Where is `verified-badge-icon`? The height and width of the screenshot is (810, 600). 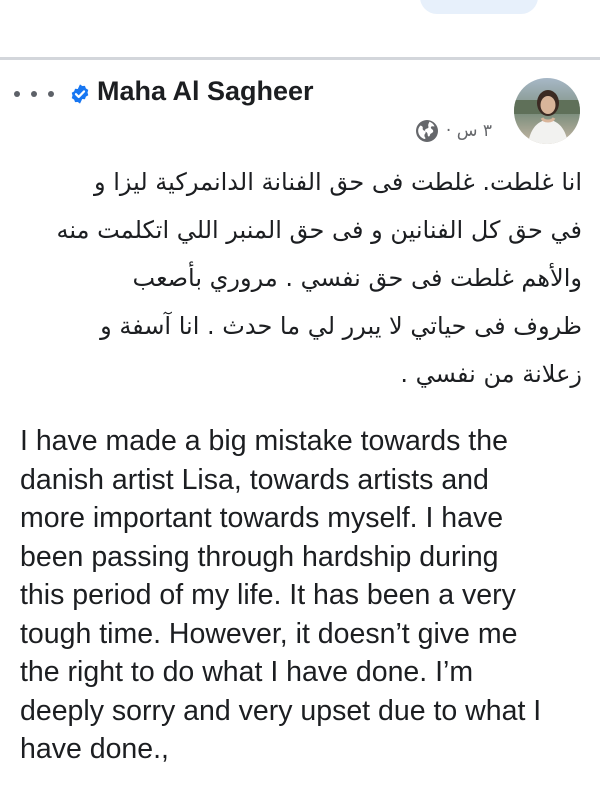 verified-badge-icon is located at coordinates (80, 94).